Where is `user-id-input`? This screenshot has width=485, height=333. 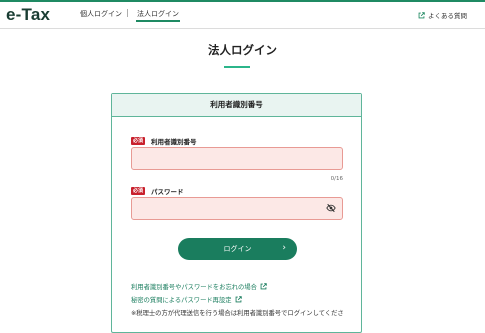 user-id-input is located at coordinates (237, 158).